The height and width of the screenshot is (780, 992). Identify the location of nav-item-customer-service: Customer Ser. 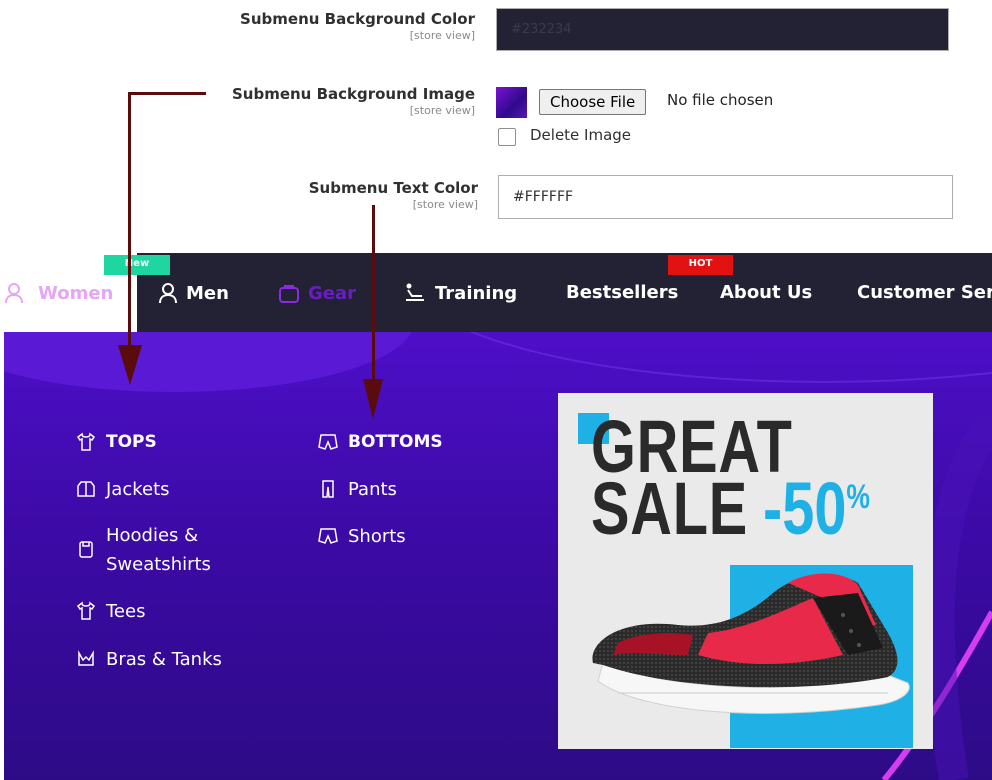
(924, 292).